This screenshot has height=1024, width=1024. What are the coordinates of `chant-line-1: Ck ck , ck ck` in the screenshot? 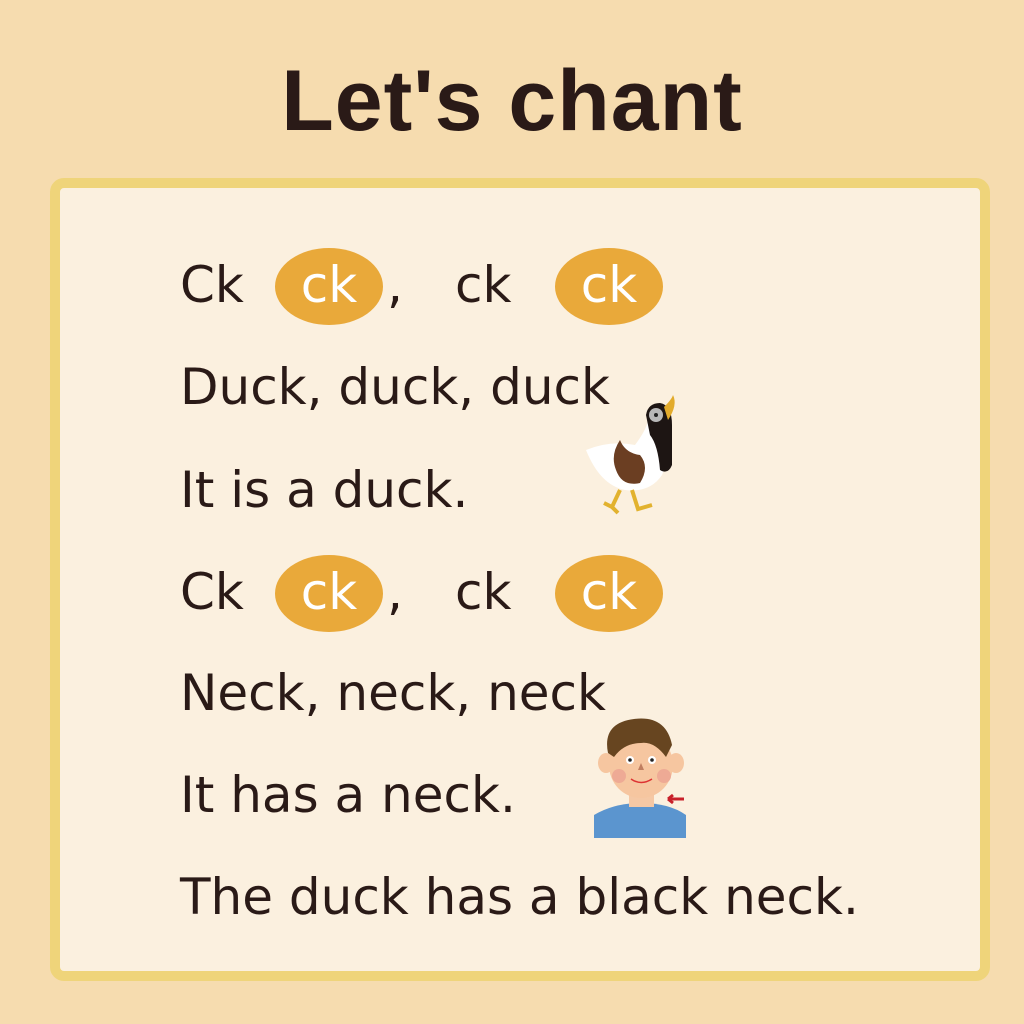 It's located at (480, 285).